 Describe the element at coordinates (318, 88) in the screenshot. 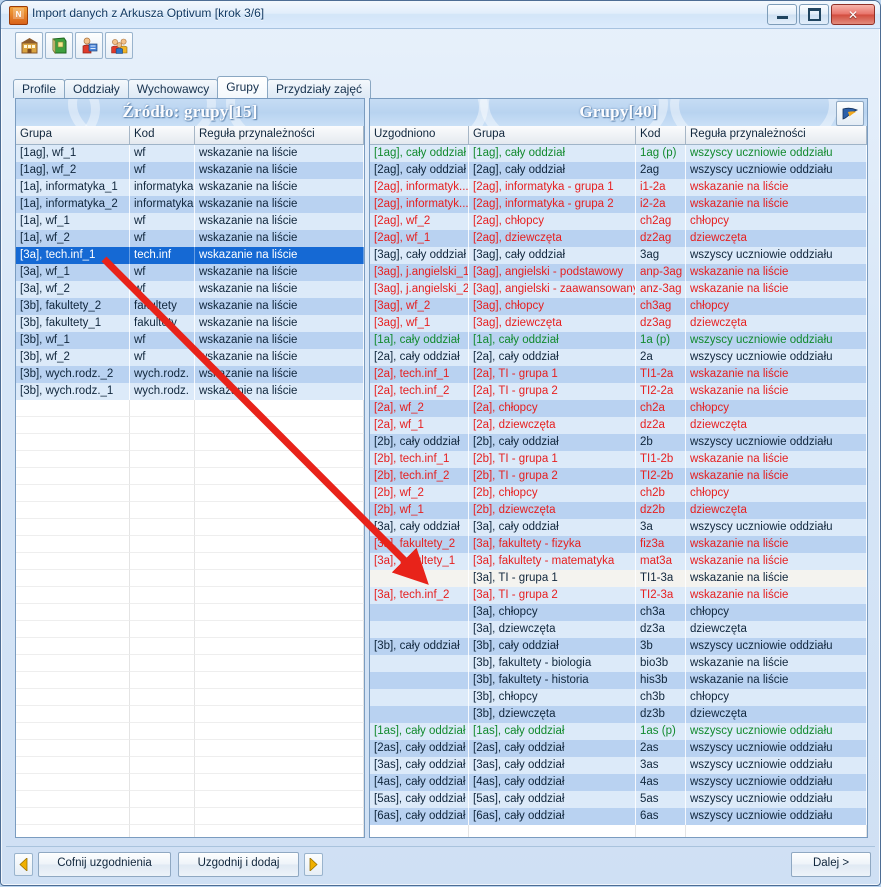

I see `tab-przydzialy-zajec: Przydziały zajęć` at that location.